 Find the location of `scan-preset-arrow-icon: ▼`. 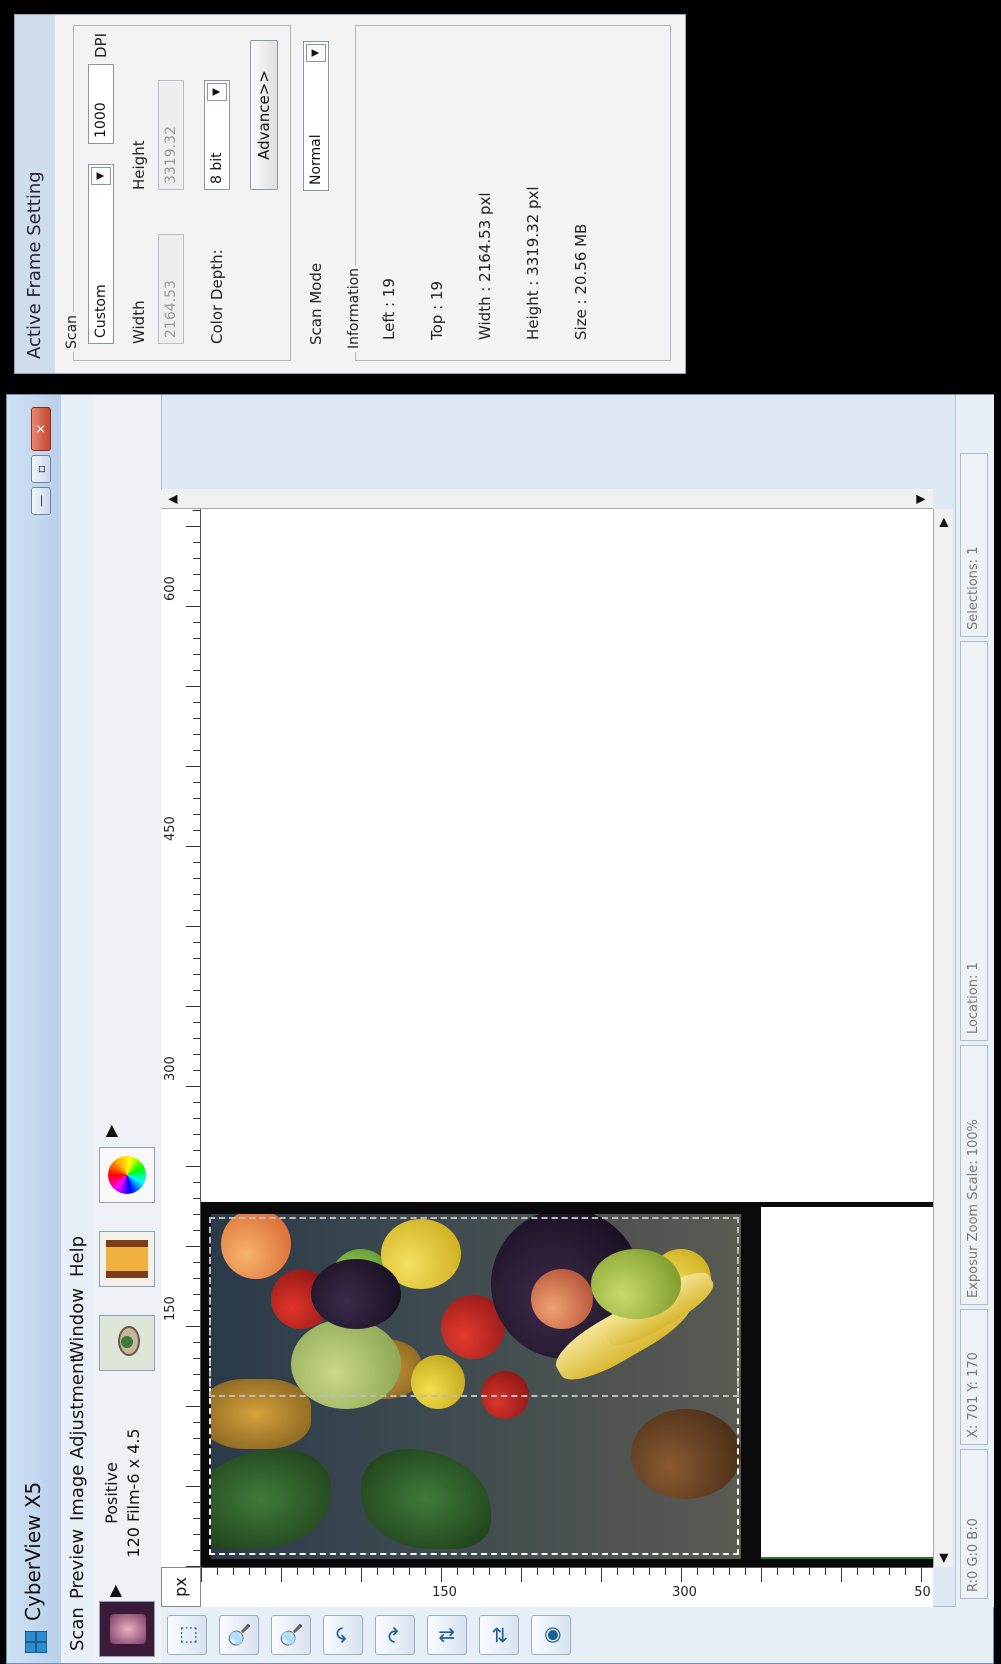

scan-preset-arrow-icon: ▼ is located at coordinates (101, 176).